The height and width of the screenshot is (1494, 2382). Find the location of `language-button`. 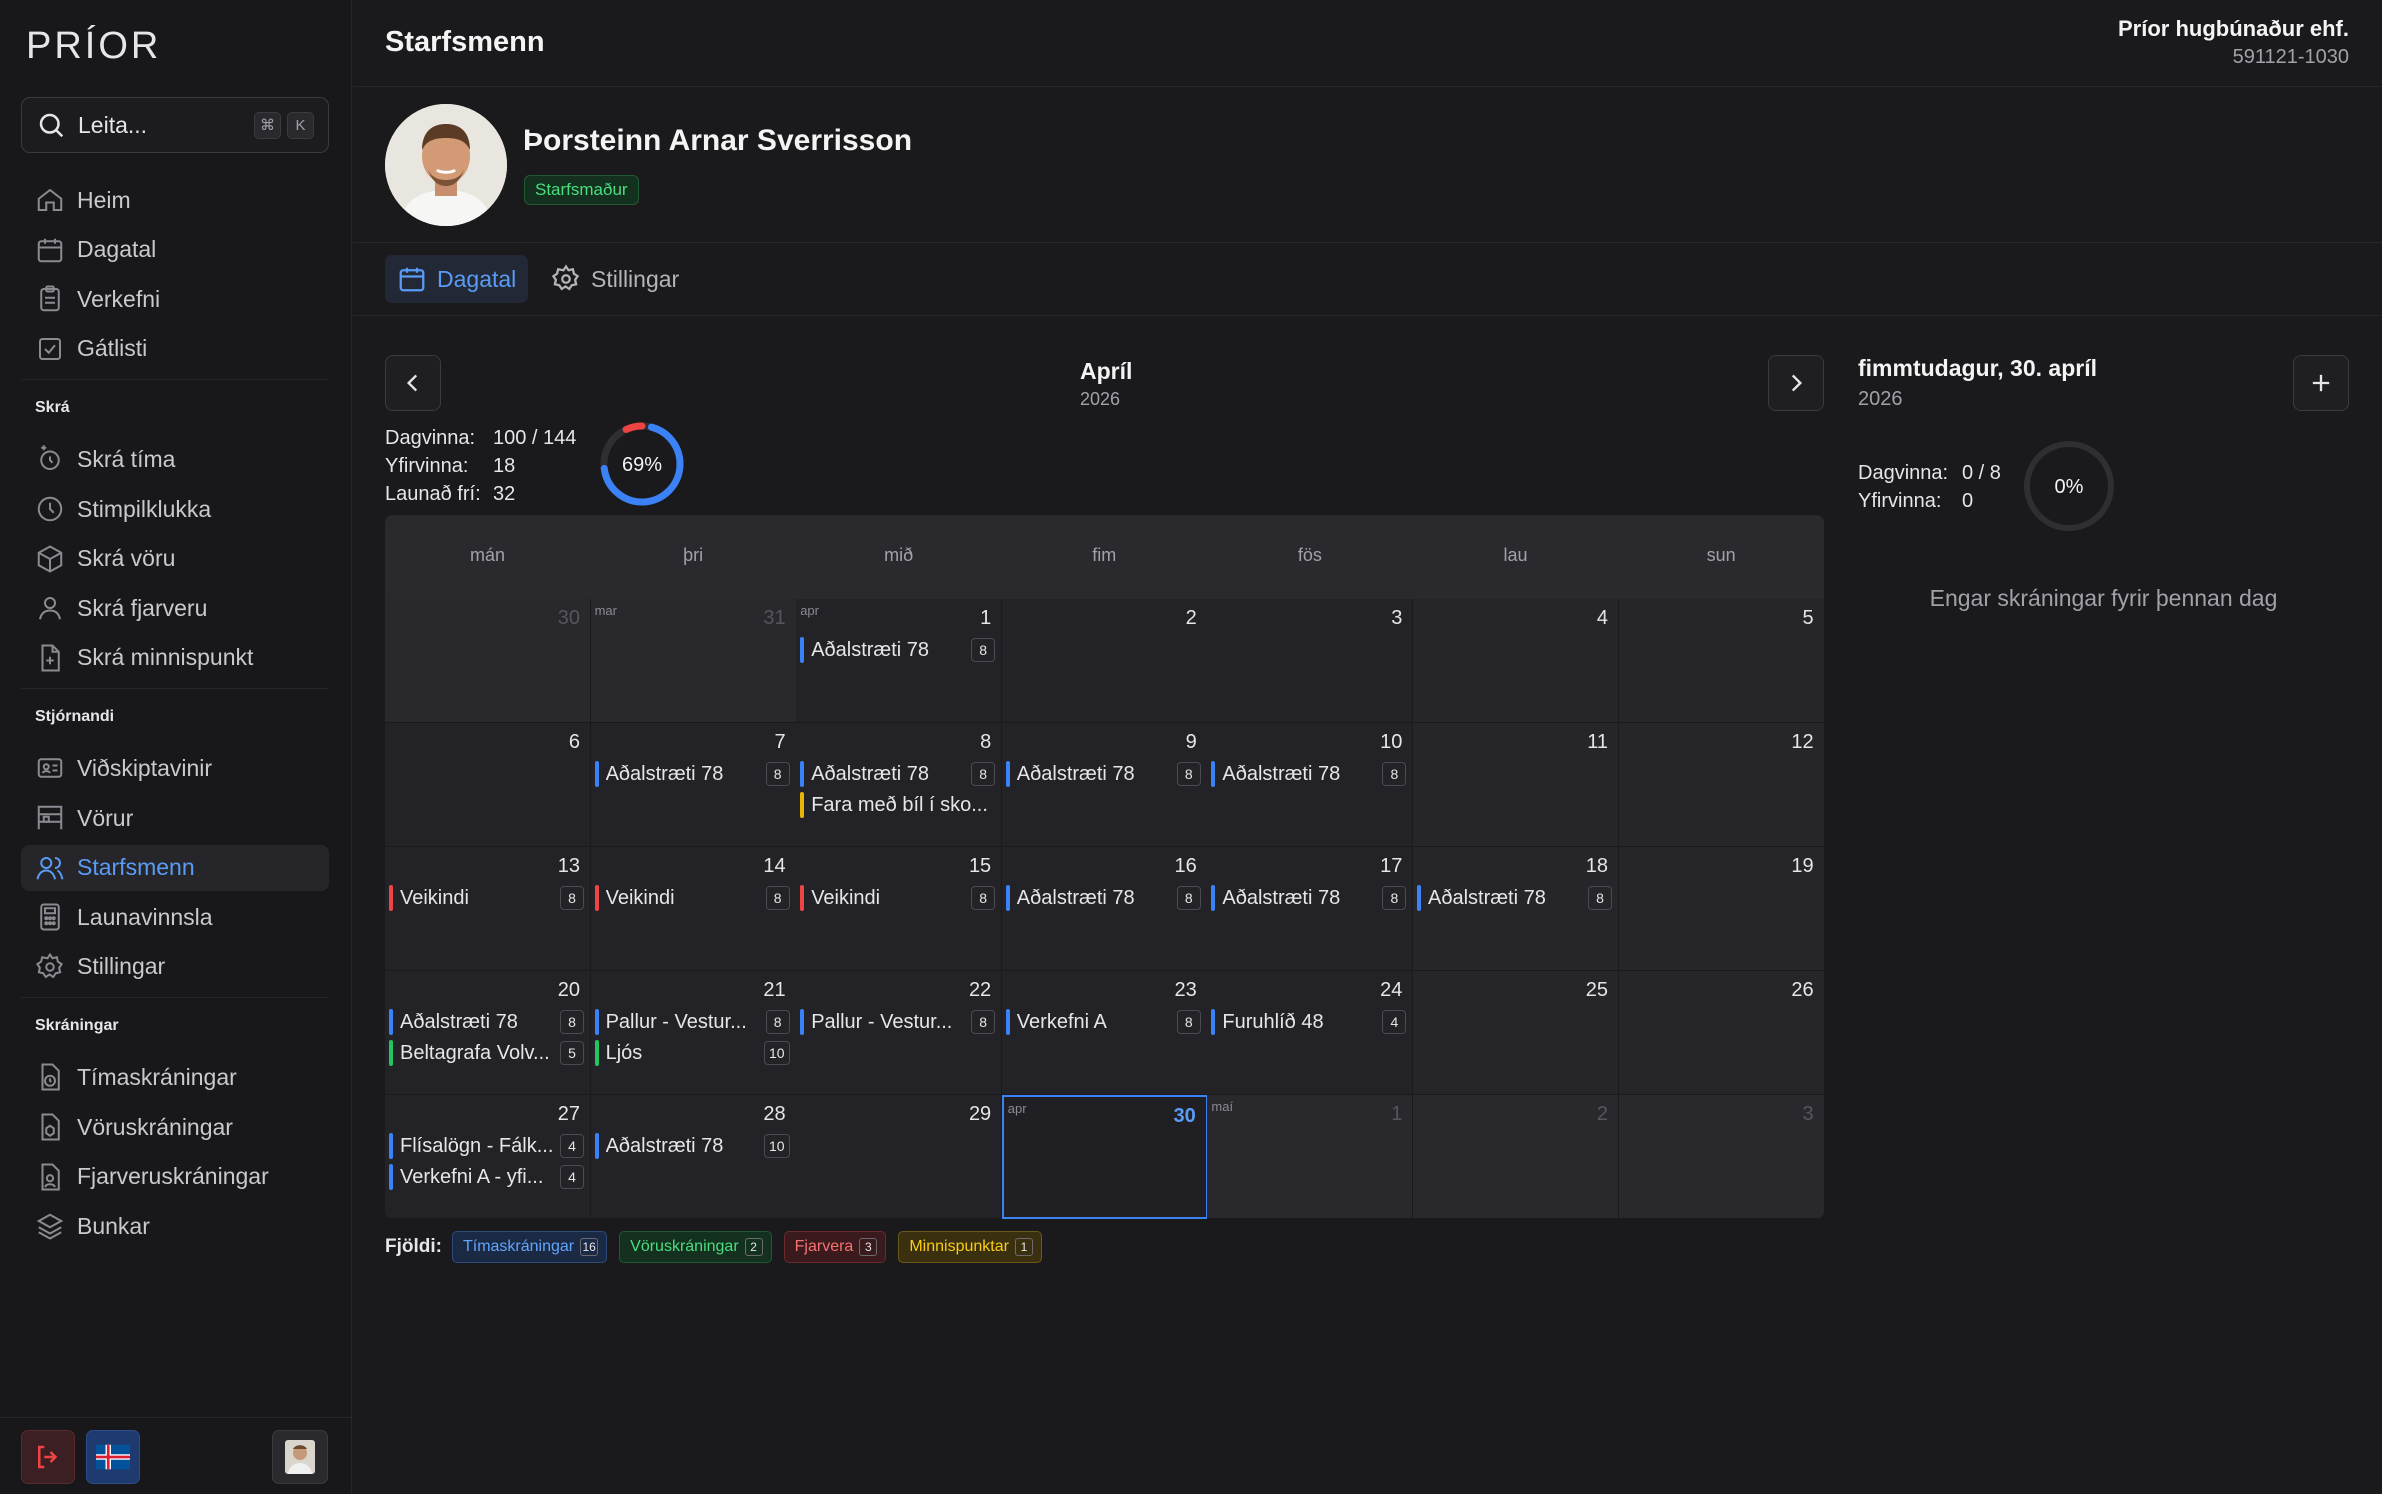

language-button is located at coordinates (113, 1457).